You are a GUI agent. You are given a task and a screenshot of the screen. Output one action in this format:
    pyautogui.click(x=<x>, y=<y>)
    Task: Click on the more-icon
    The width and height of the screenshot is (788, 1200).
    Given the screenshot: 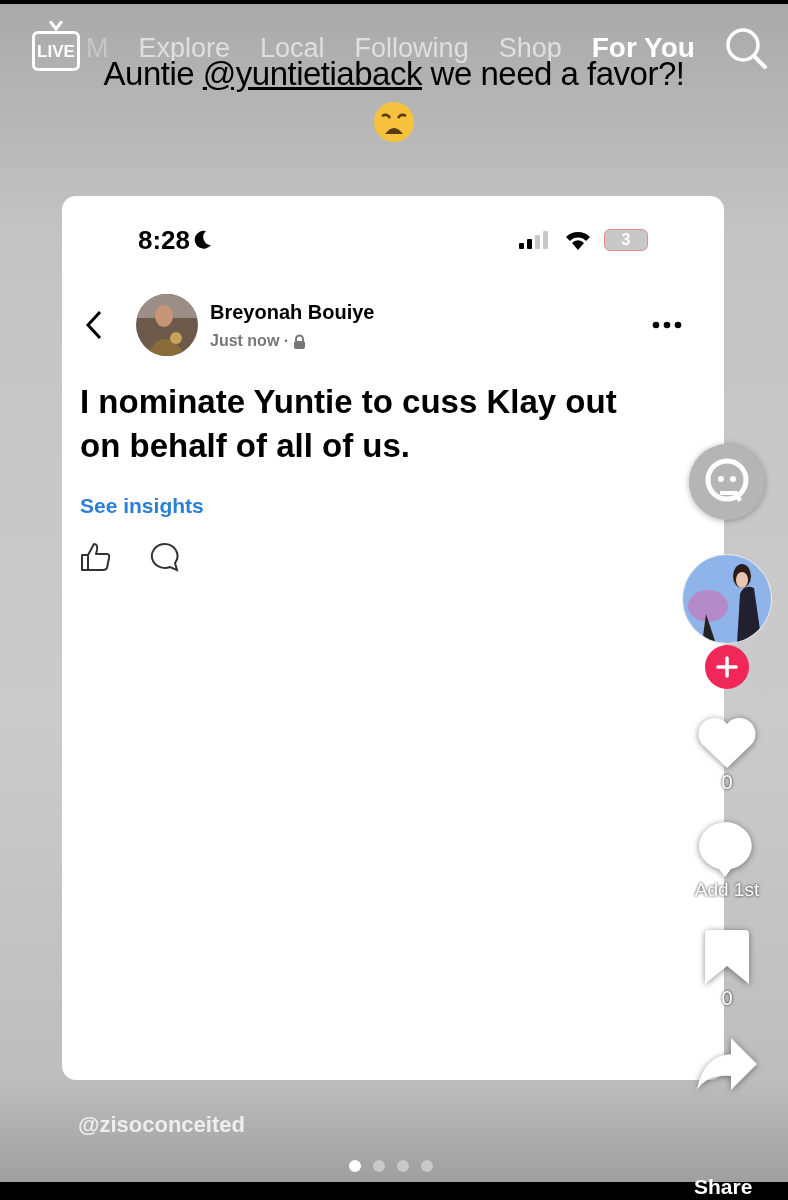 What is the action you would take?
    pyautogui.click(x=667, y=325)
    